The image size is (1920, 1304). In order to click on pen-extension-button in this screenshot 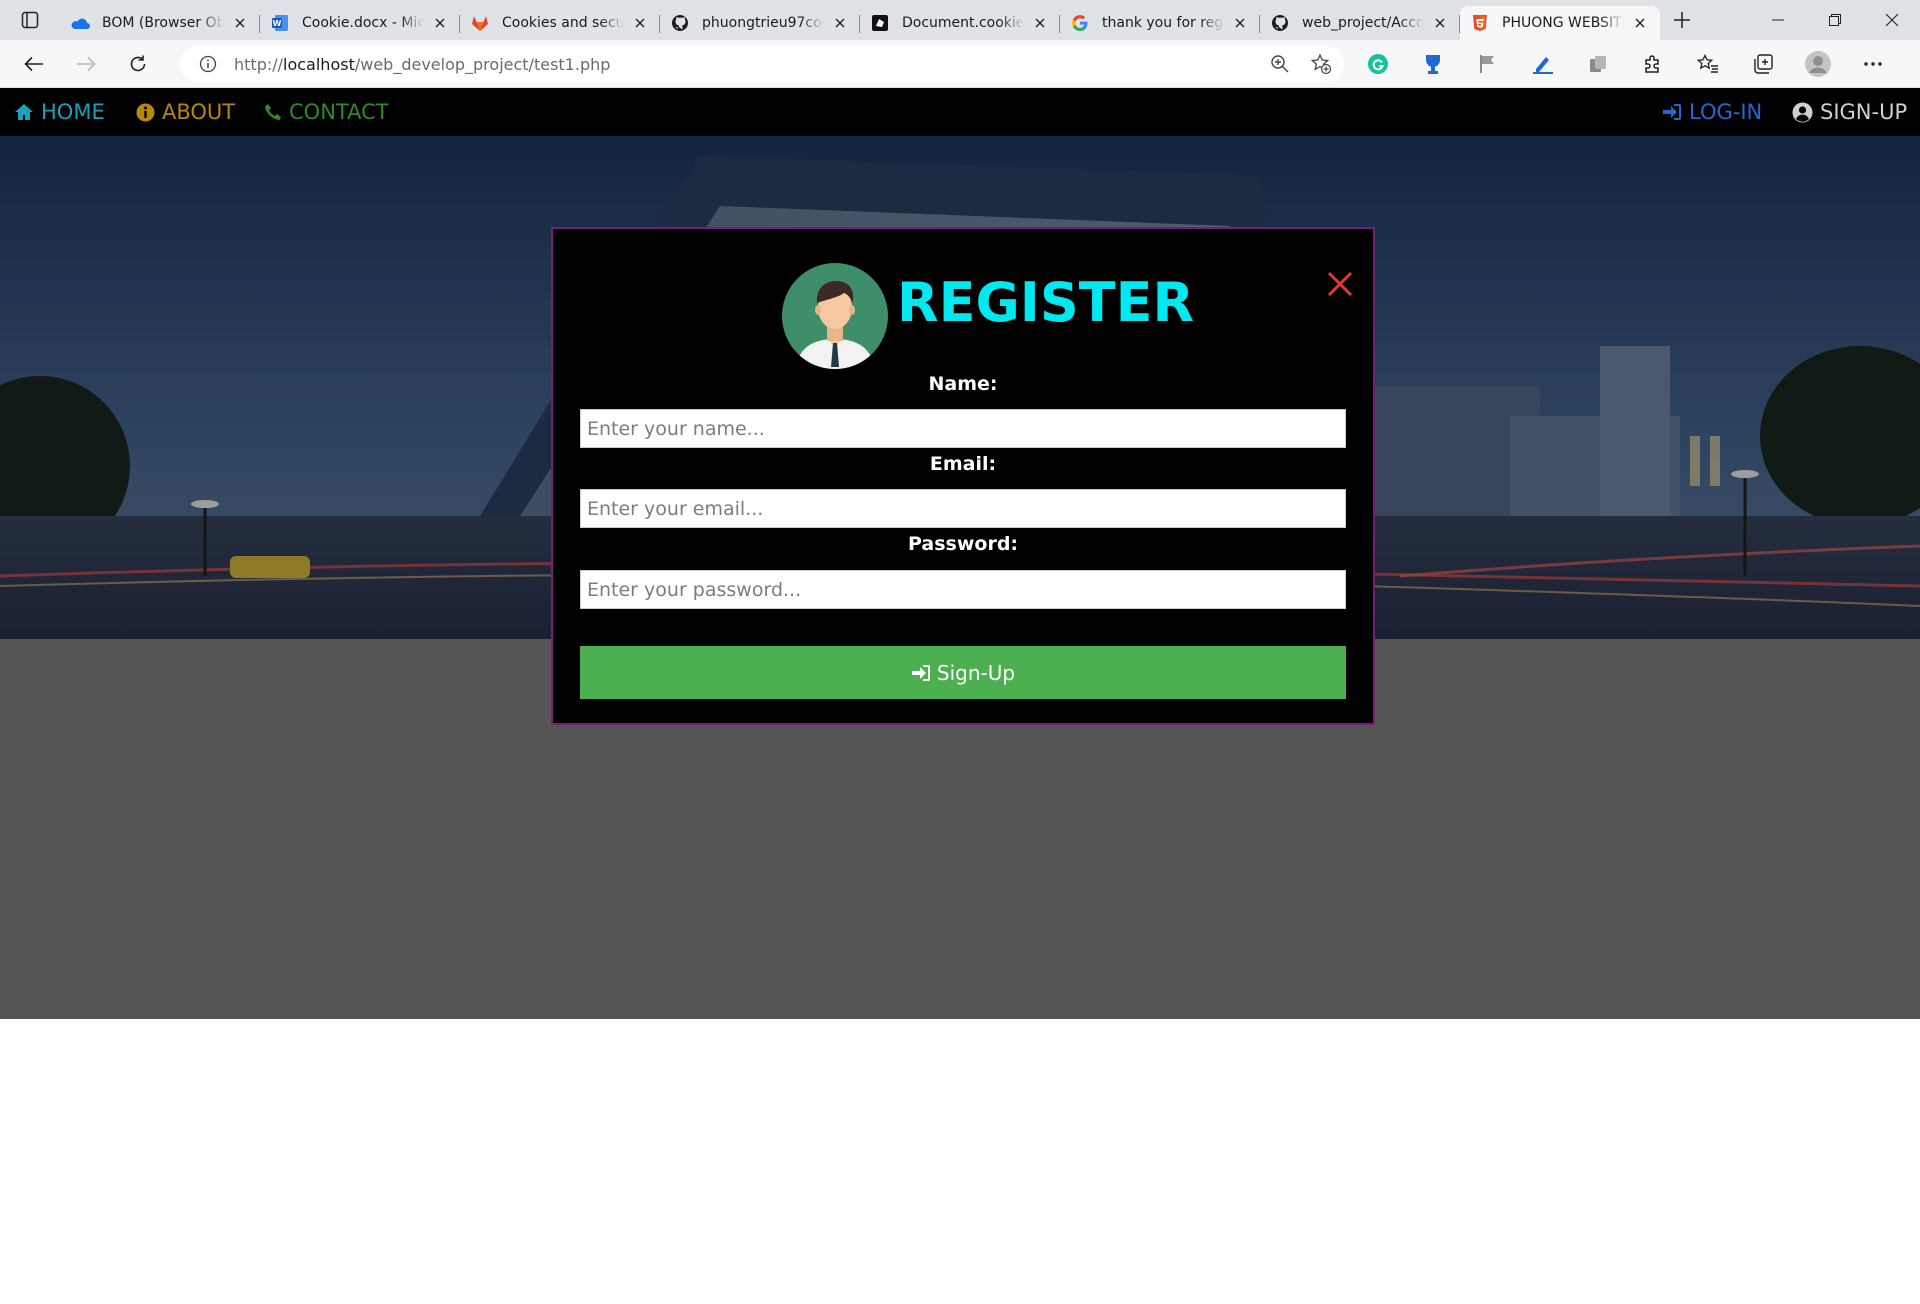, I will do `click(1543, 64)`.